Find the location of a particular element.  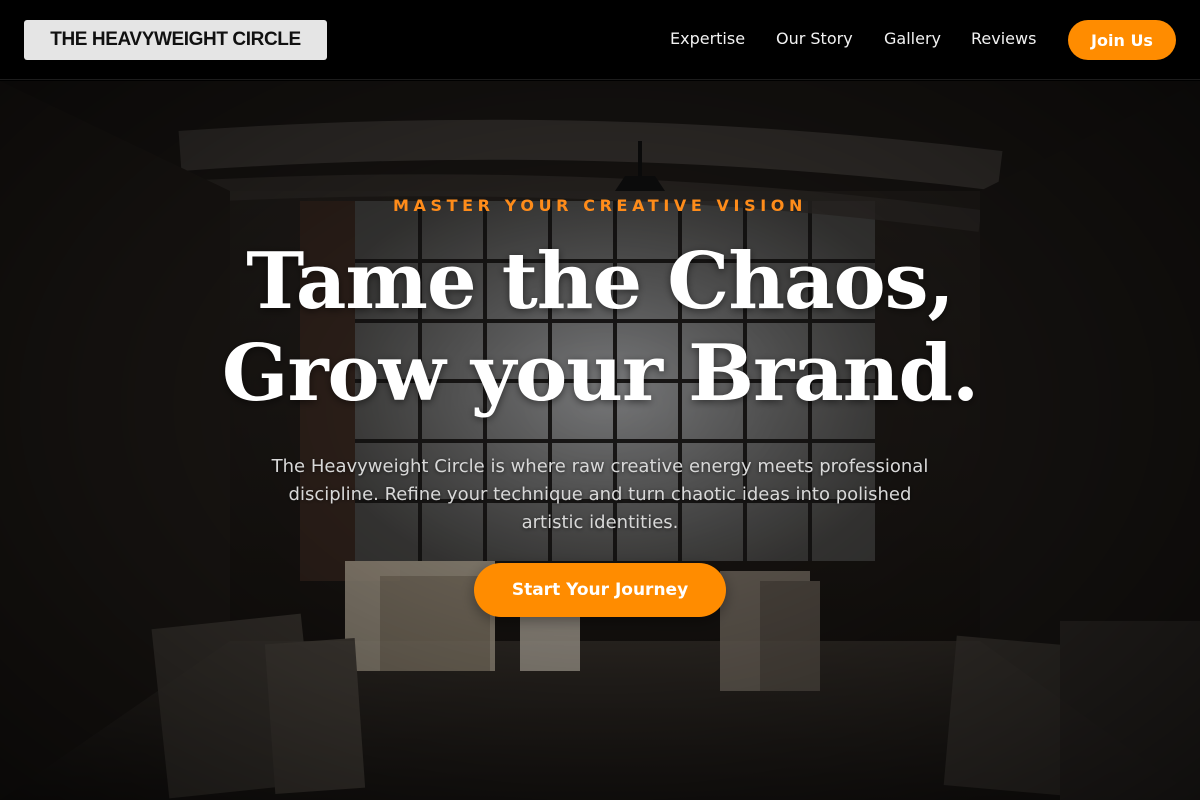

nav-link-gallery: Gallery is located at coordinates (912, 38).